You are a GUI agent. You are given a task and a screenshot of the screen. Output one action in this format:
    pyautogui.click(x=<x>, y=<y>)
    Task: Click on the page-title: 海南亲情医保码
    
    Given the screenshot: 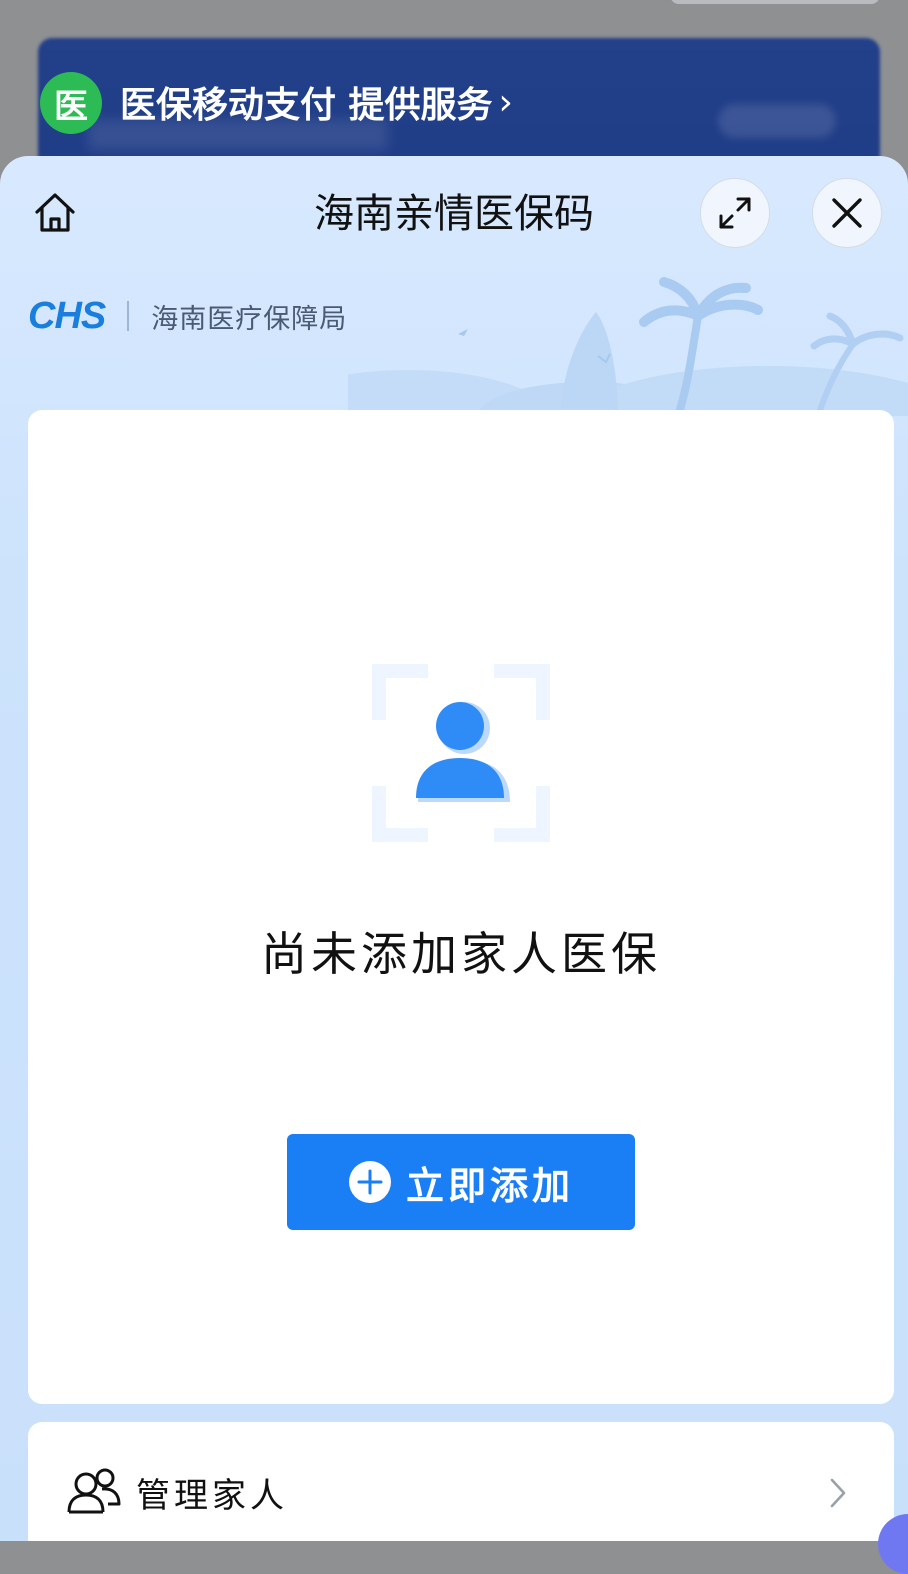 What is the action you would take?
    pyautogui.click(x=454, y=214)
    